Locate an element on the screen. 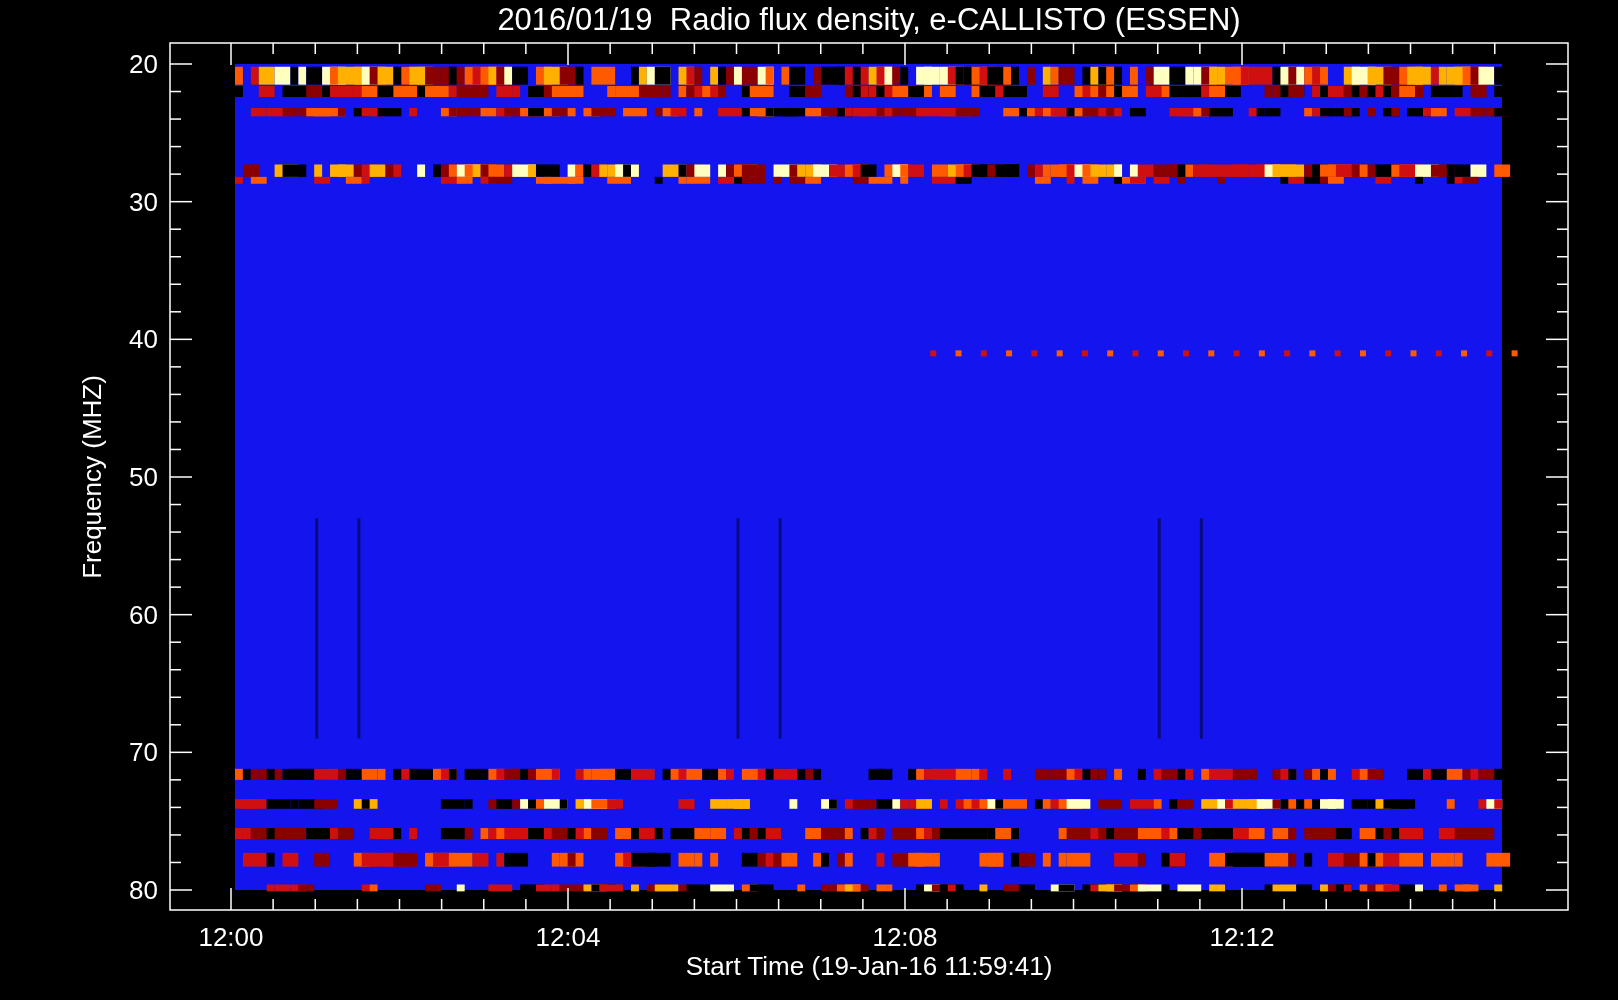 Image resolution: width=1618 pixels, height=1000 pixels. chart-title: 2016/01/19 Radio flux density, e-CALLISTO (ESSEN) is located at coordinates (869, 19).